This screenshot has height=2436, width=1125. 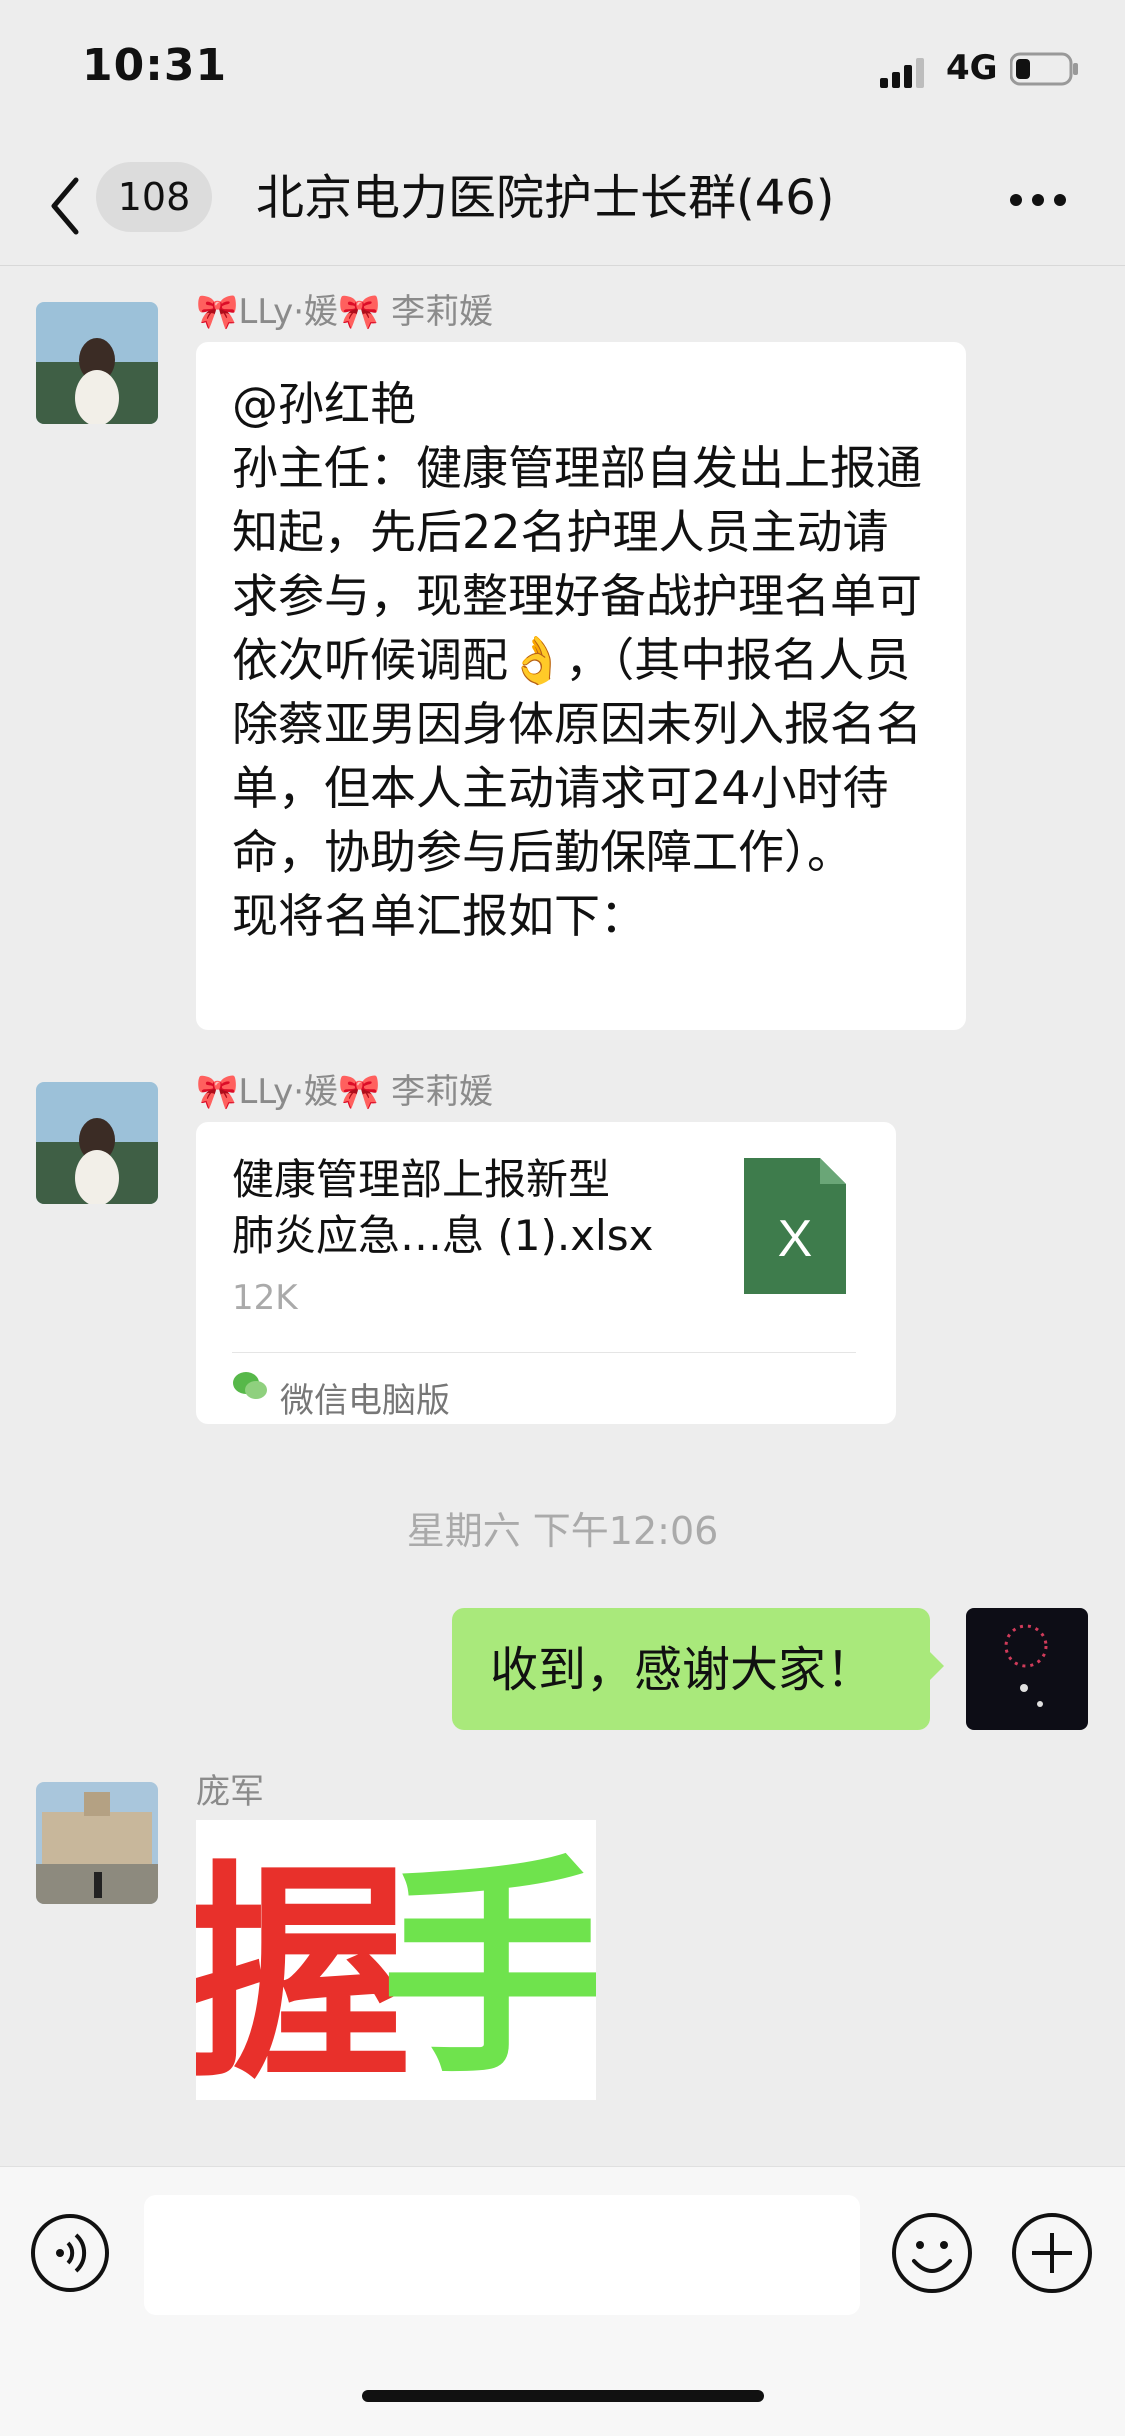 What do you see at coordinates (303, 1971) in the screenshot?
I see `sticker-char-left: 握` at bounding box center [303, 1971].